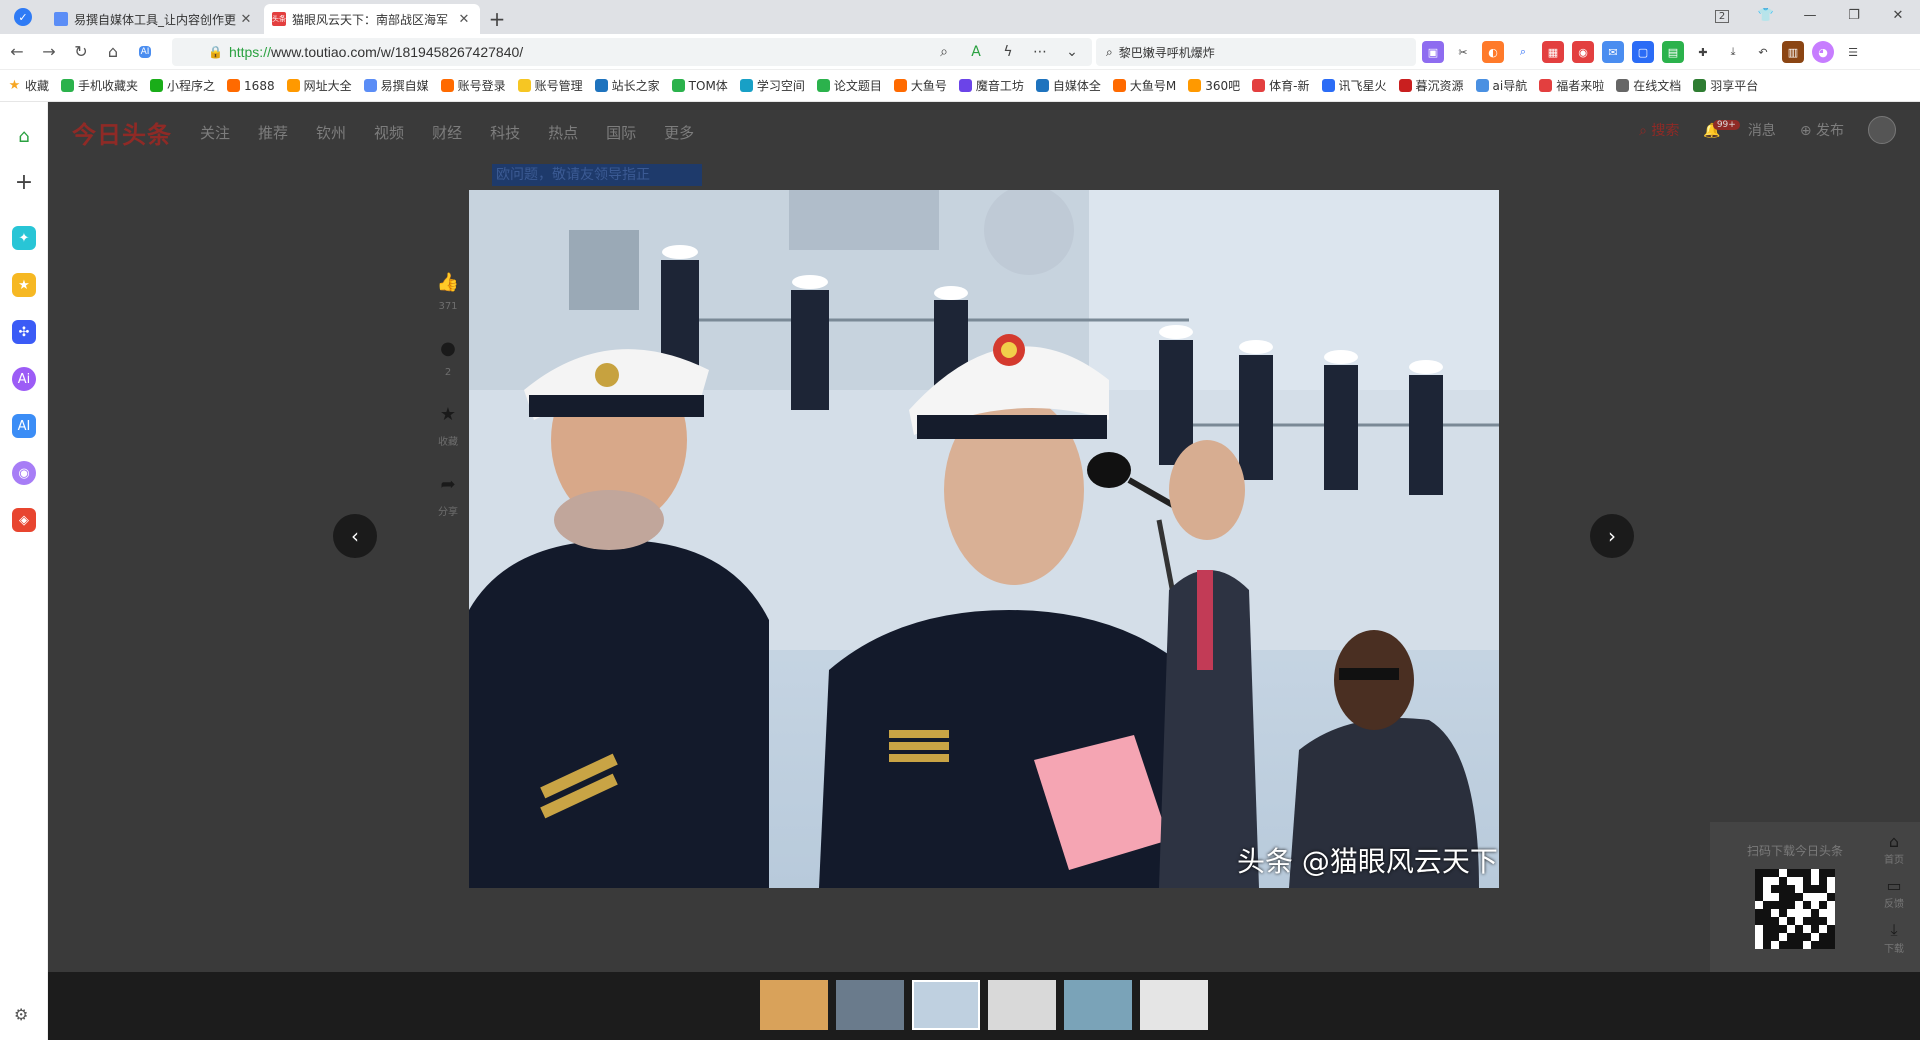  I want to click on side-download-button: ⤓ 下载, so click(1894, 937).